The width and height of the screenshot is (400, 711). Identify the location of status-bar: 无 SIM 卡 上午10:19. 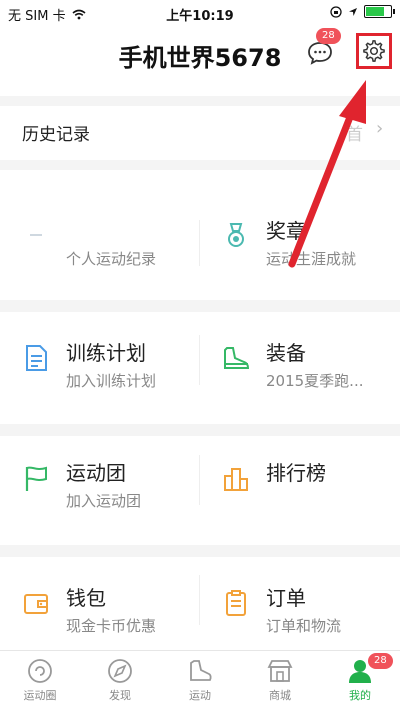
(200, 13).